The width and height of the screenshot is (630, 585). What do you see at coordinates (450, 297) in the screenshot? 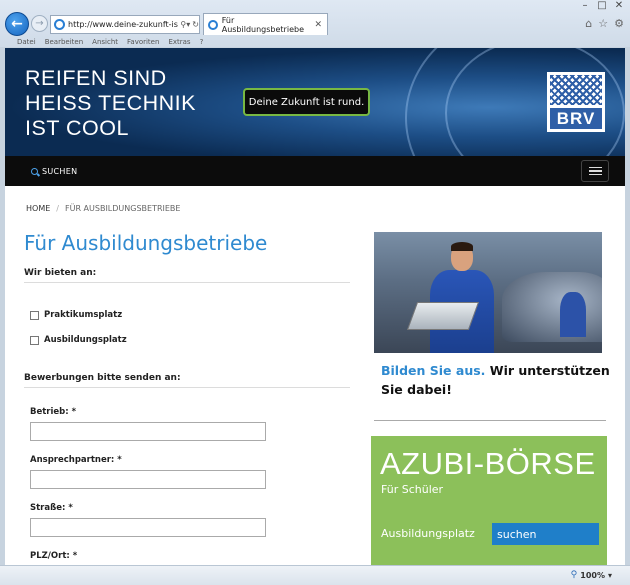
I see `mechanic-figure` at bounding box center [450, 297].